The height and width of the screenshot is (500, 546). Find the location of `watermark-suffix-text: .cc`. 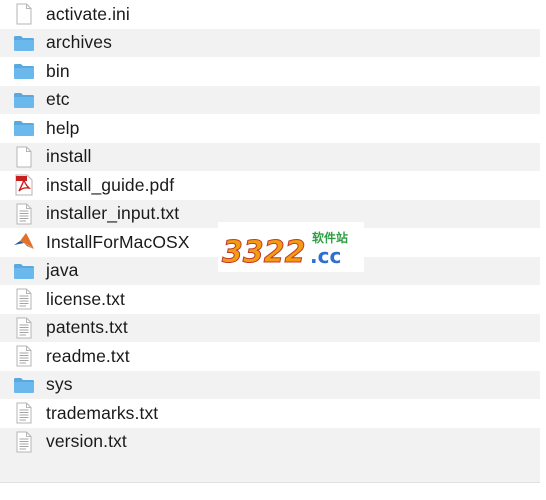

watermark-suffix-text: .cc is located at coordinates (325, 256).